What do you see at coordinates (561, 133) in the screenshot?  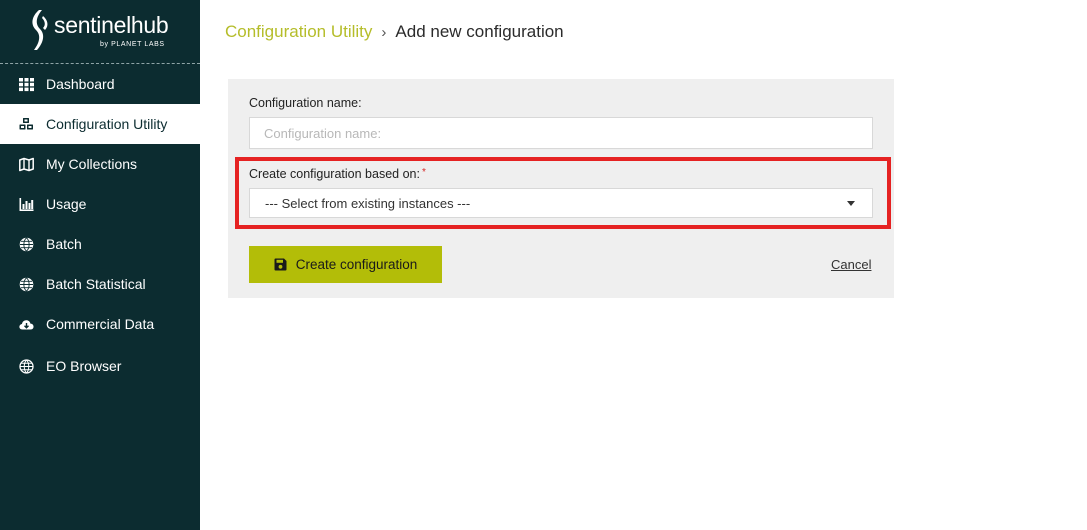 I see `configuration-name-input` at bounding box center [561, 133].